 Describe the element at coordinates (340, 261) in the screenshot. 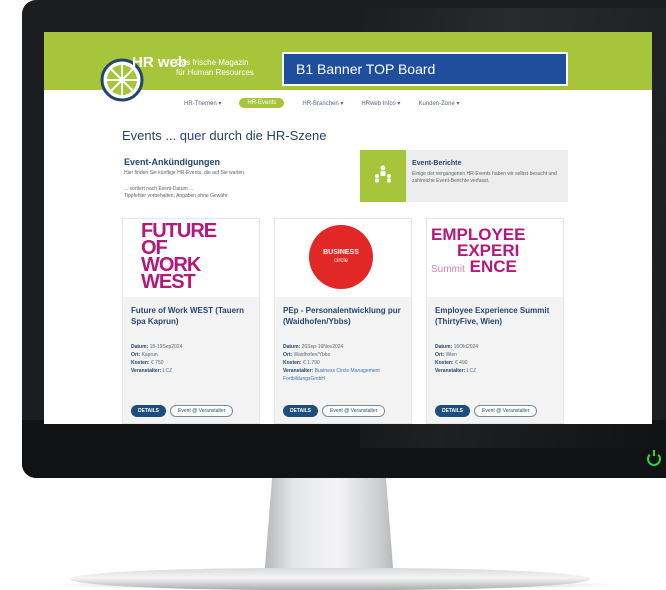

I see `logo-word: circle` at that location.